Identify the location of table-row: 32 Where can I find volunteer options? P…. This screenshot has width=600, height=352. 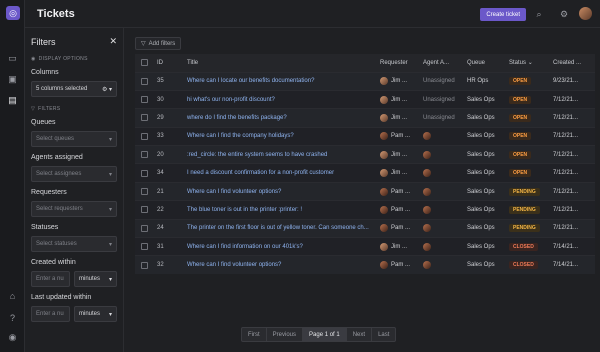
(365, 265).